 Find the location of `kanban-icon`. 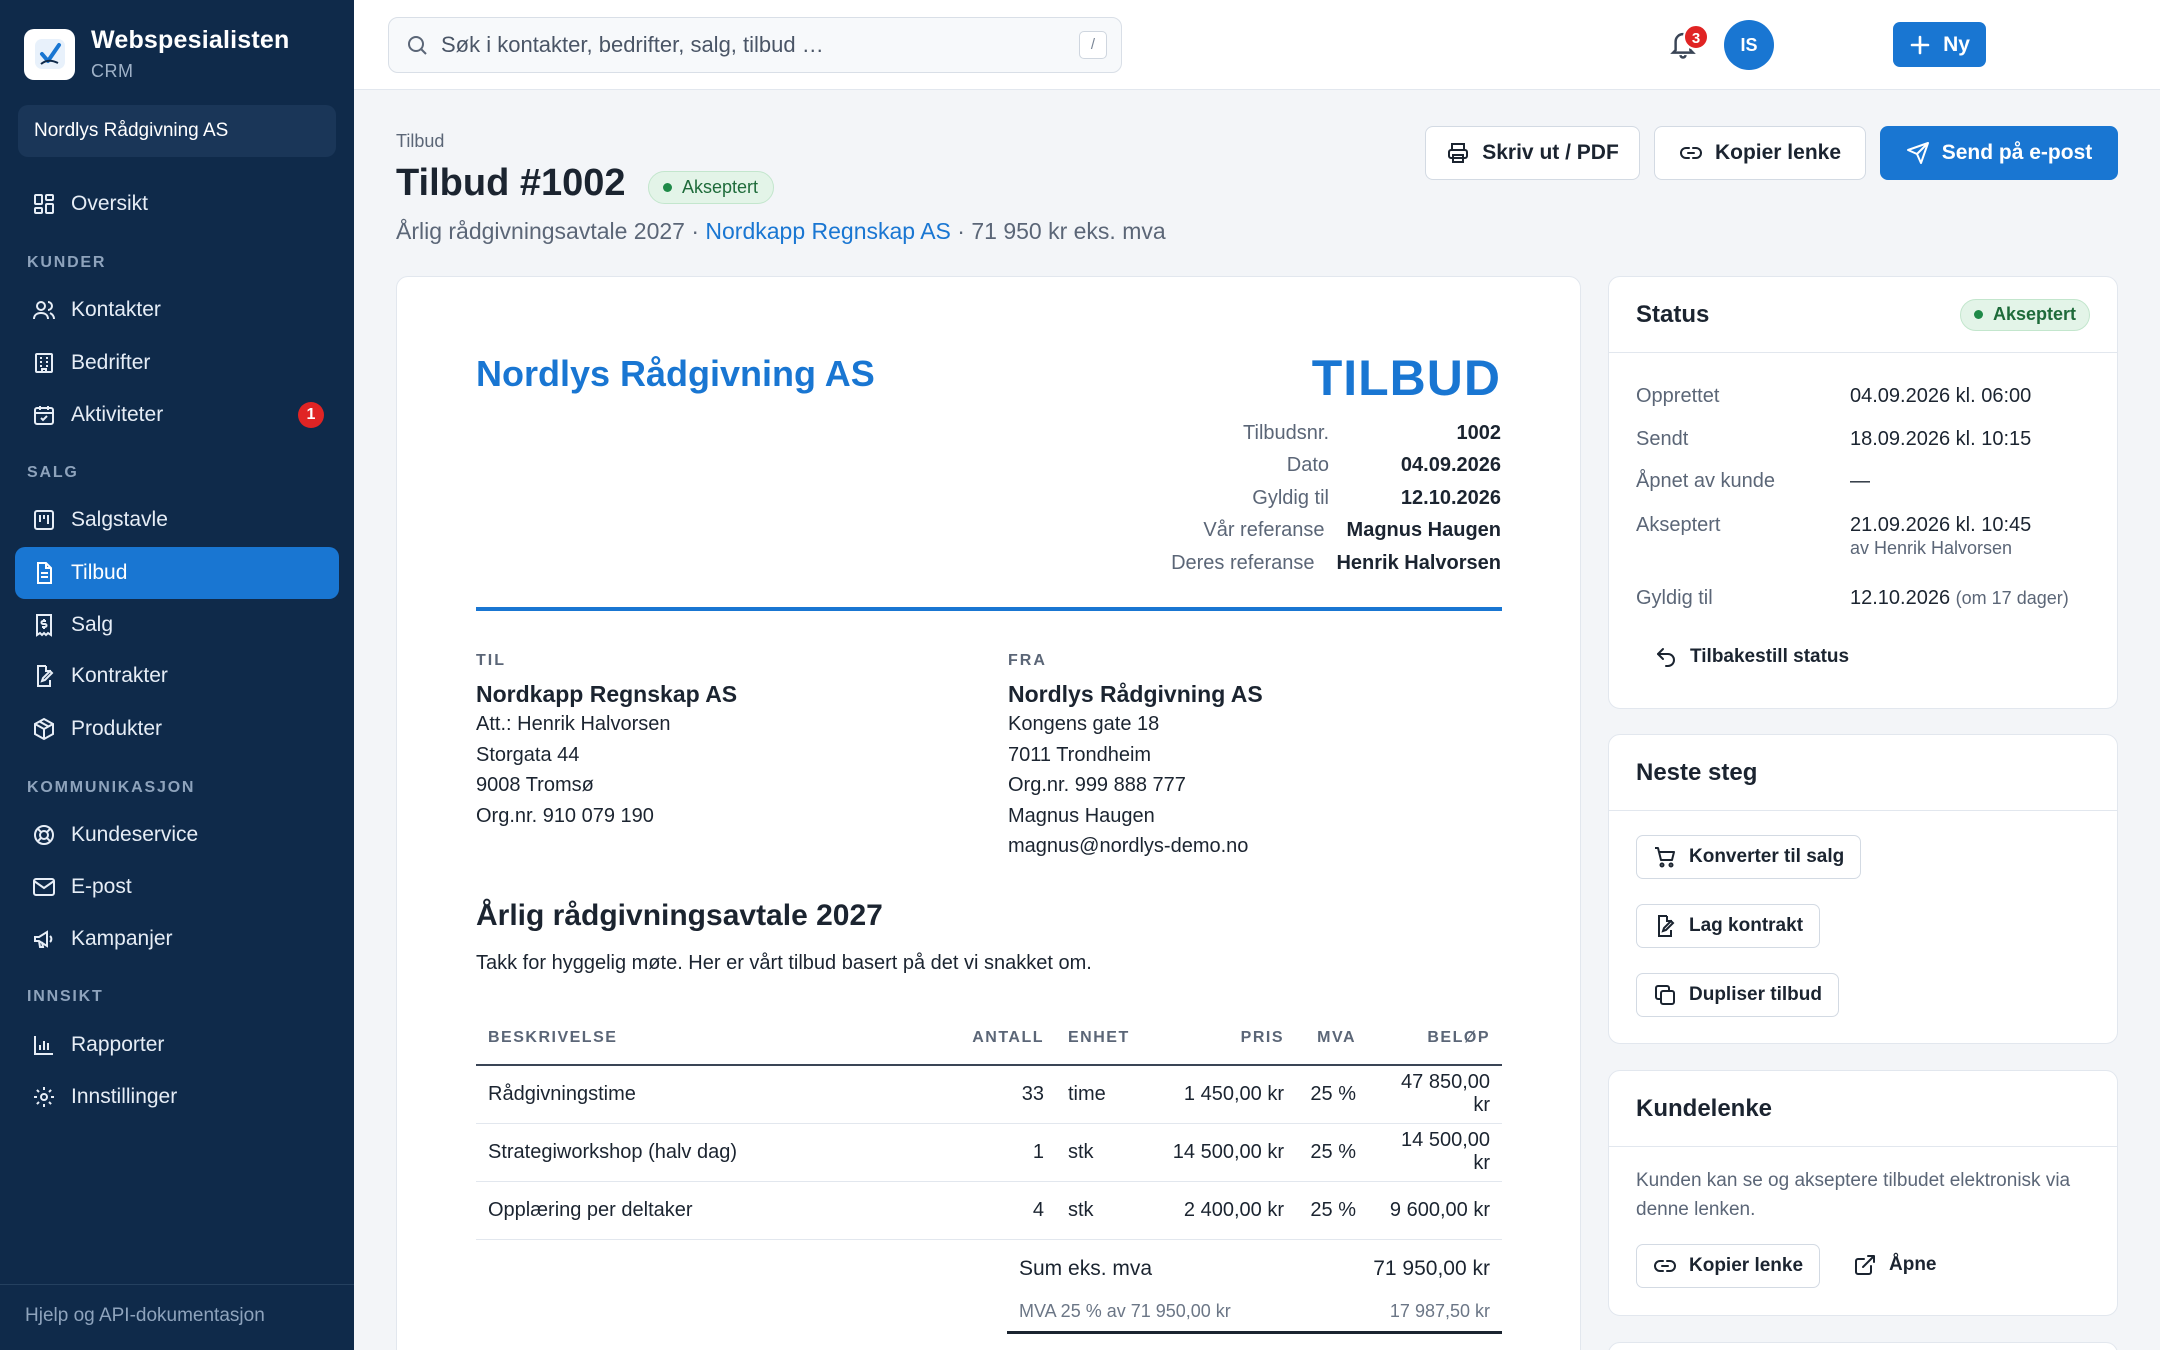

kanban-icon is located at coordinates (44, 520).